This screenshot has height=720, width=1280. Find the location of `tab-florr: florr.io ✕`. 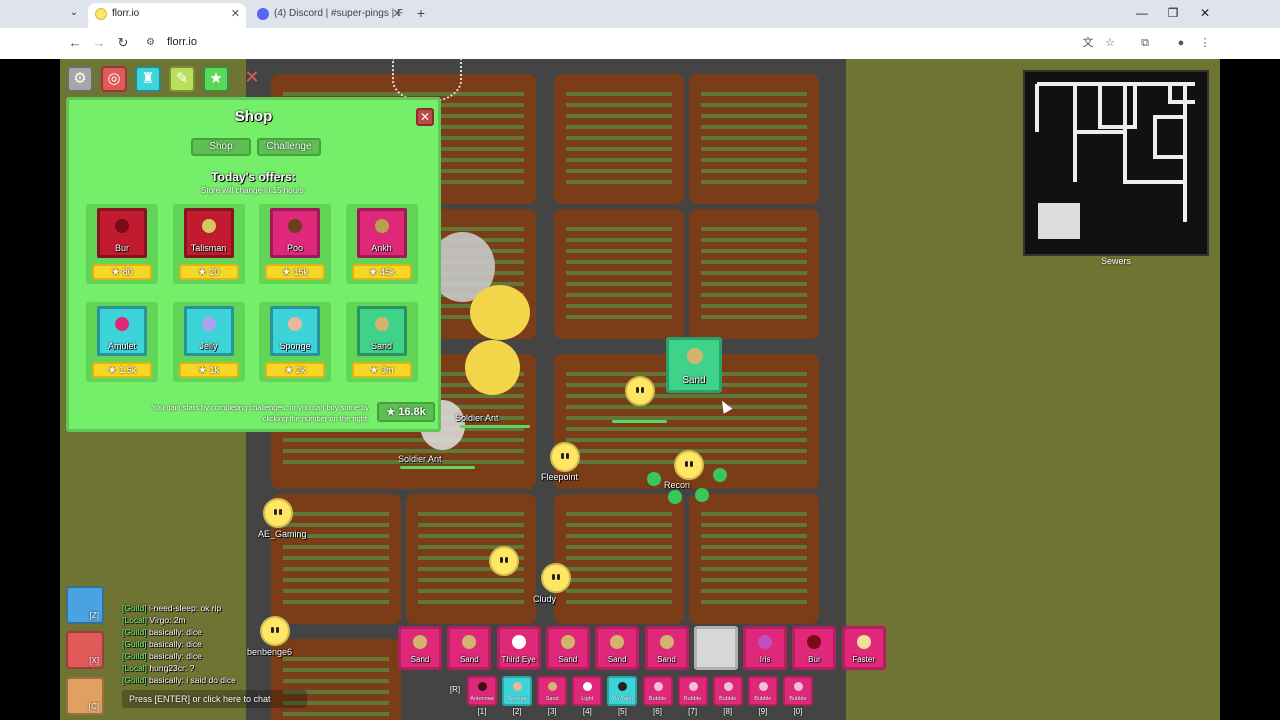

tab-florr: florr.io ✕ is located at coordinates (167, 15).